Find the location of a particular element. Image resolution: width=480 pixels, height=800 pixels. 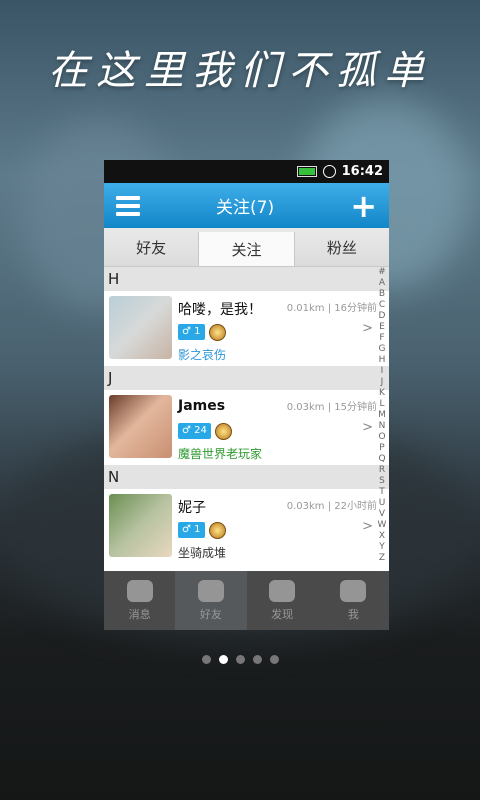

index-letter: X is located at coordinates (382, 536).